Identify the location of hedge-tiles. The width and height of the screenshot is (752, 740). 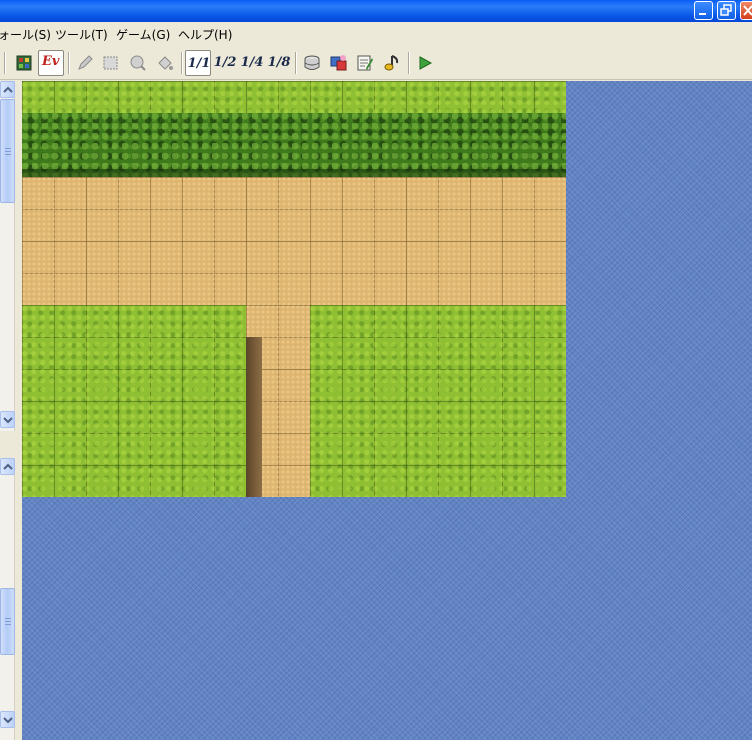
(294, 145).